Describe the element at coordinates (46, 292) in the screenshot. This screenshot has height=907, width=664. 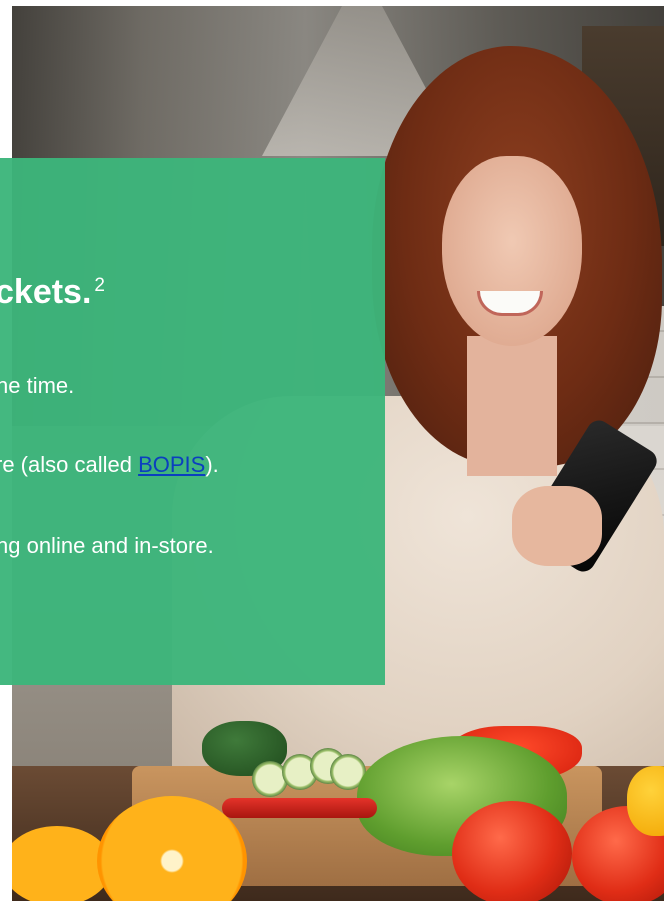
I see `panel-heading-label: ckets.` at that location.